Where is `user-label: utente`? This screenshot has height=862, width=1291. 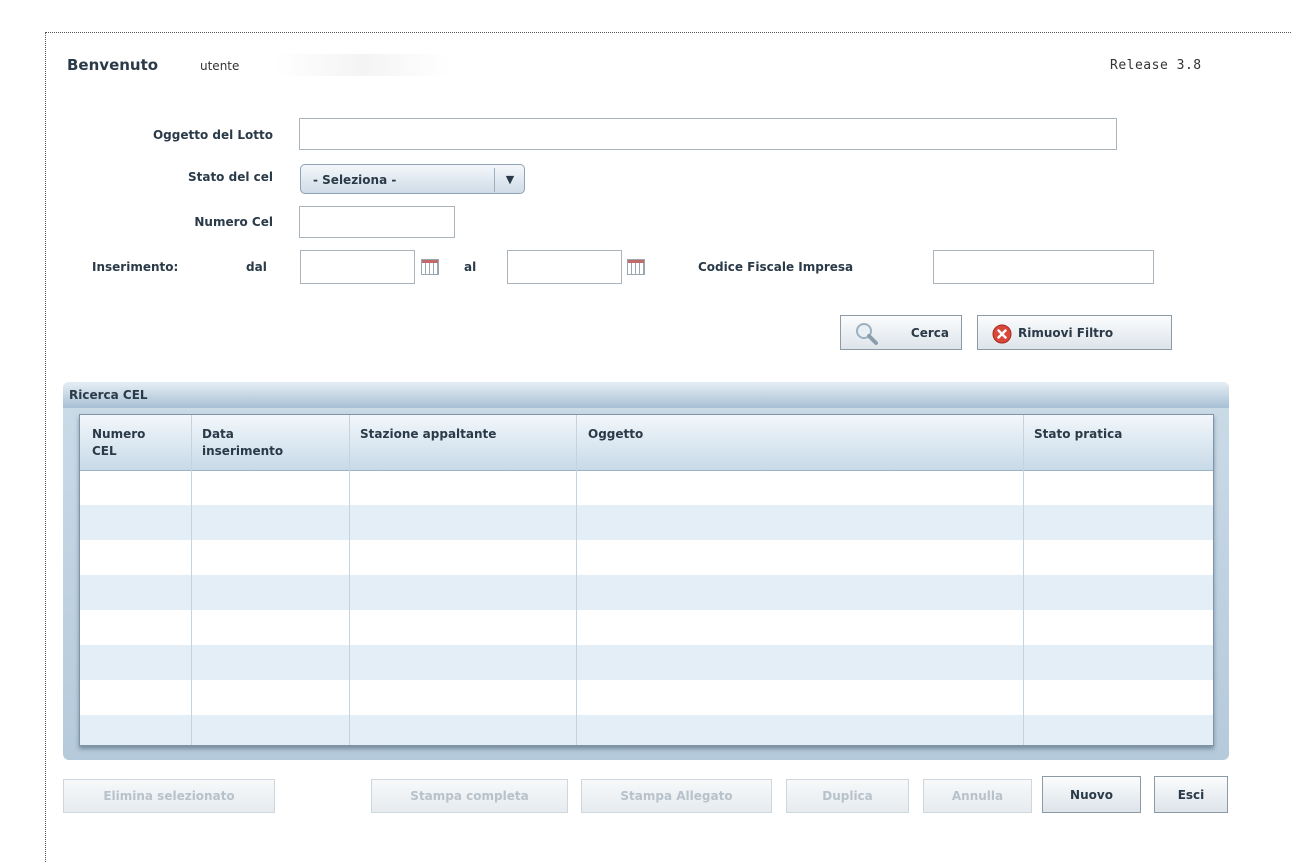 user-label: utente is located at coordinates (220, 66).